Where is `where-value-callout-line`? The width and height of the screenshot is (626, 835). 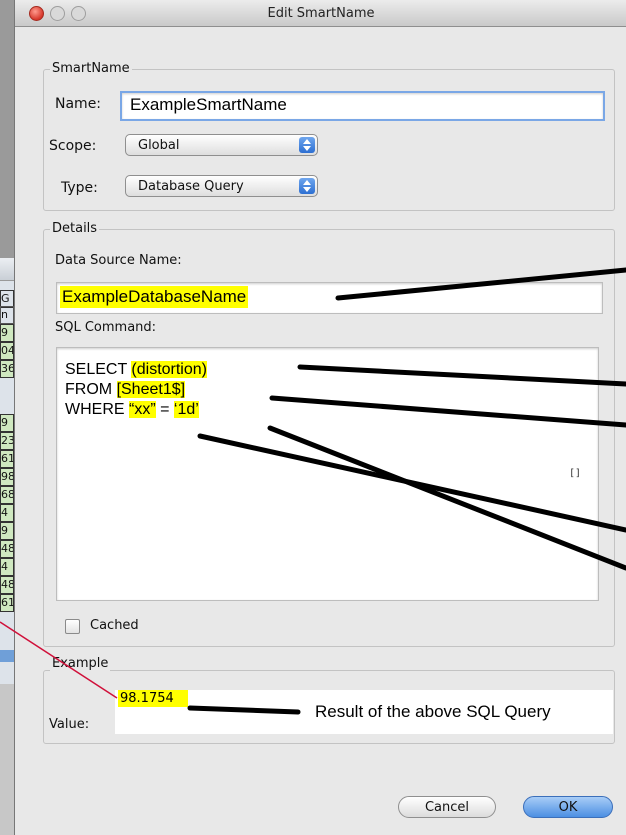
where-value-callout-line is located at coordinates (446, 498).